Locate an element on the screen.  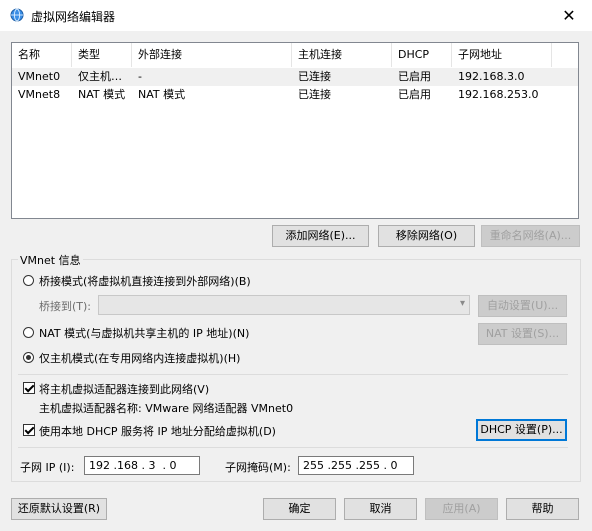
table-cell: 192.168.3.0 is located at coordinates (491, 76).